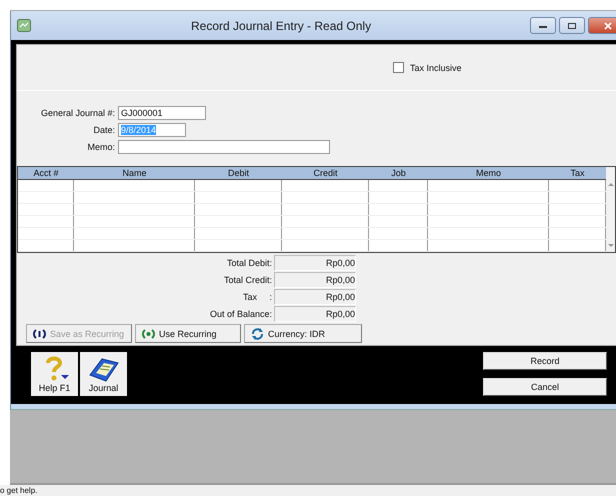  Describe the element at coordinates (46, 173) in the screenshot. I see `column-header: Acct #` at that location.